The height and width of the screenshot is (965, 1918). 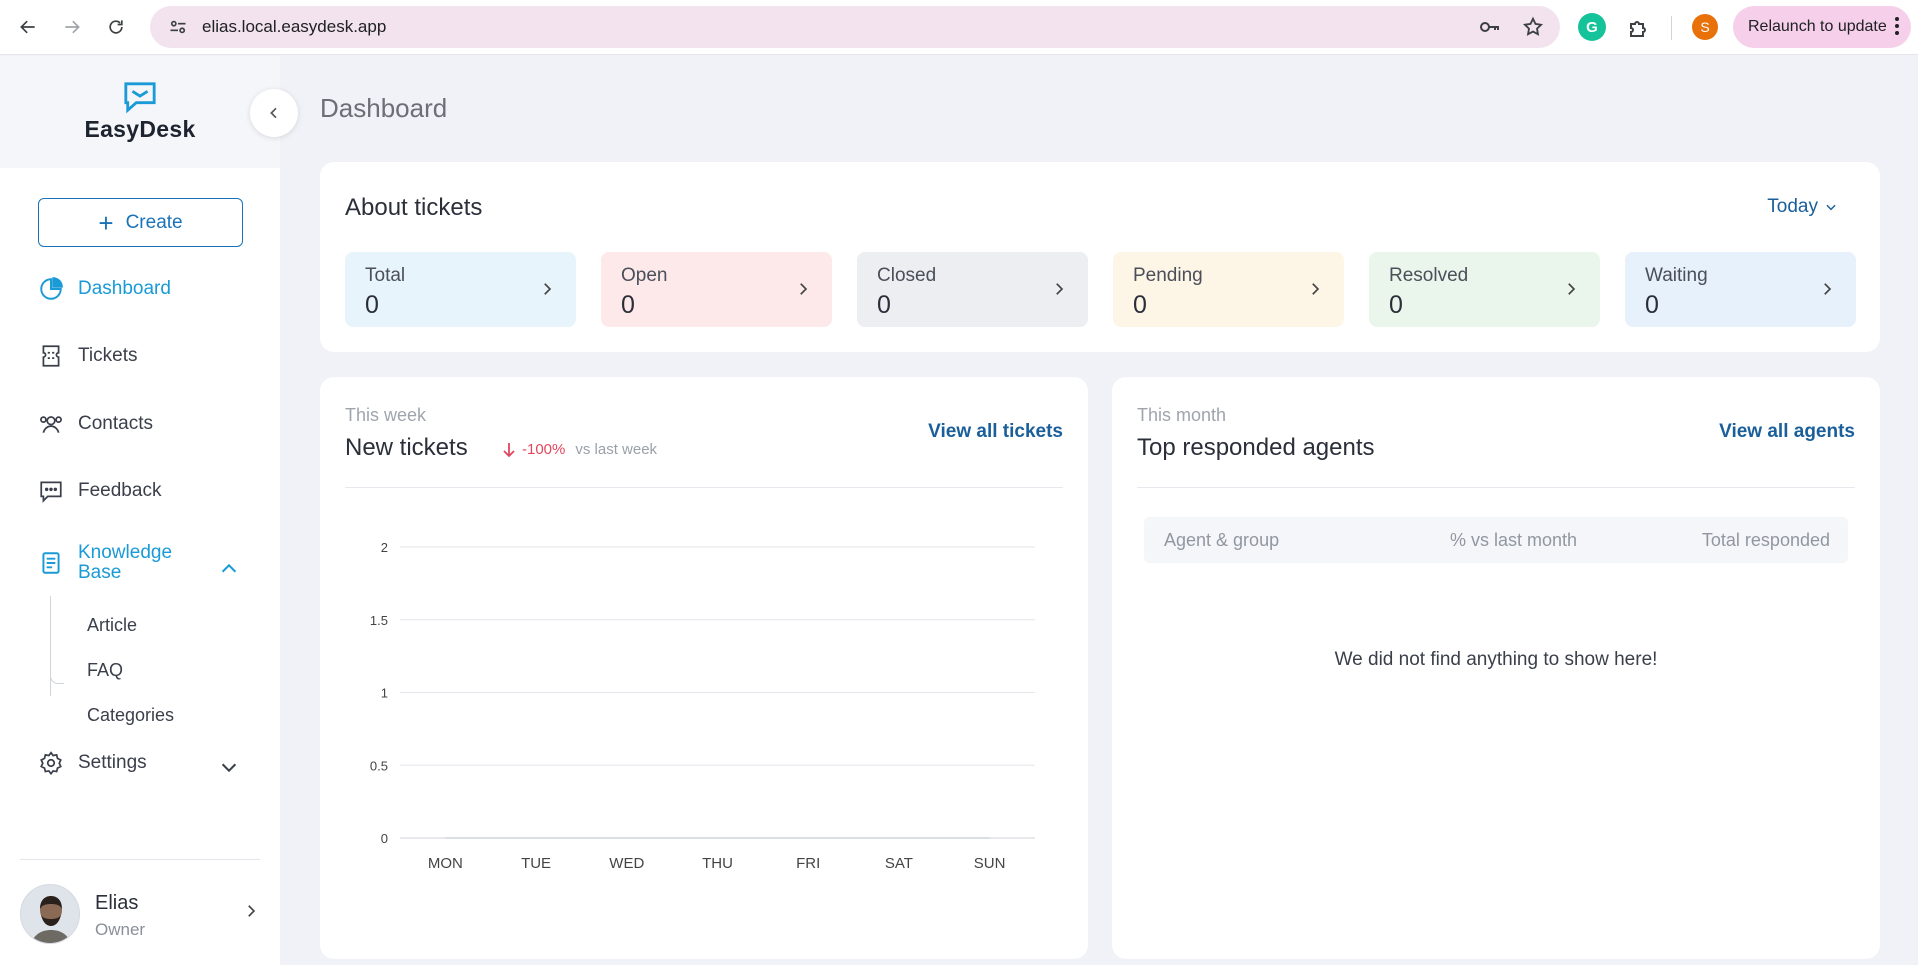 I want to click on column-header-pct: % vs last month, so click(x=1513, y=540).